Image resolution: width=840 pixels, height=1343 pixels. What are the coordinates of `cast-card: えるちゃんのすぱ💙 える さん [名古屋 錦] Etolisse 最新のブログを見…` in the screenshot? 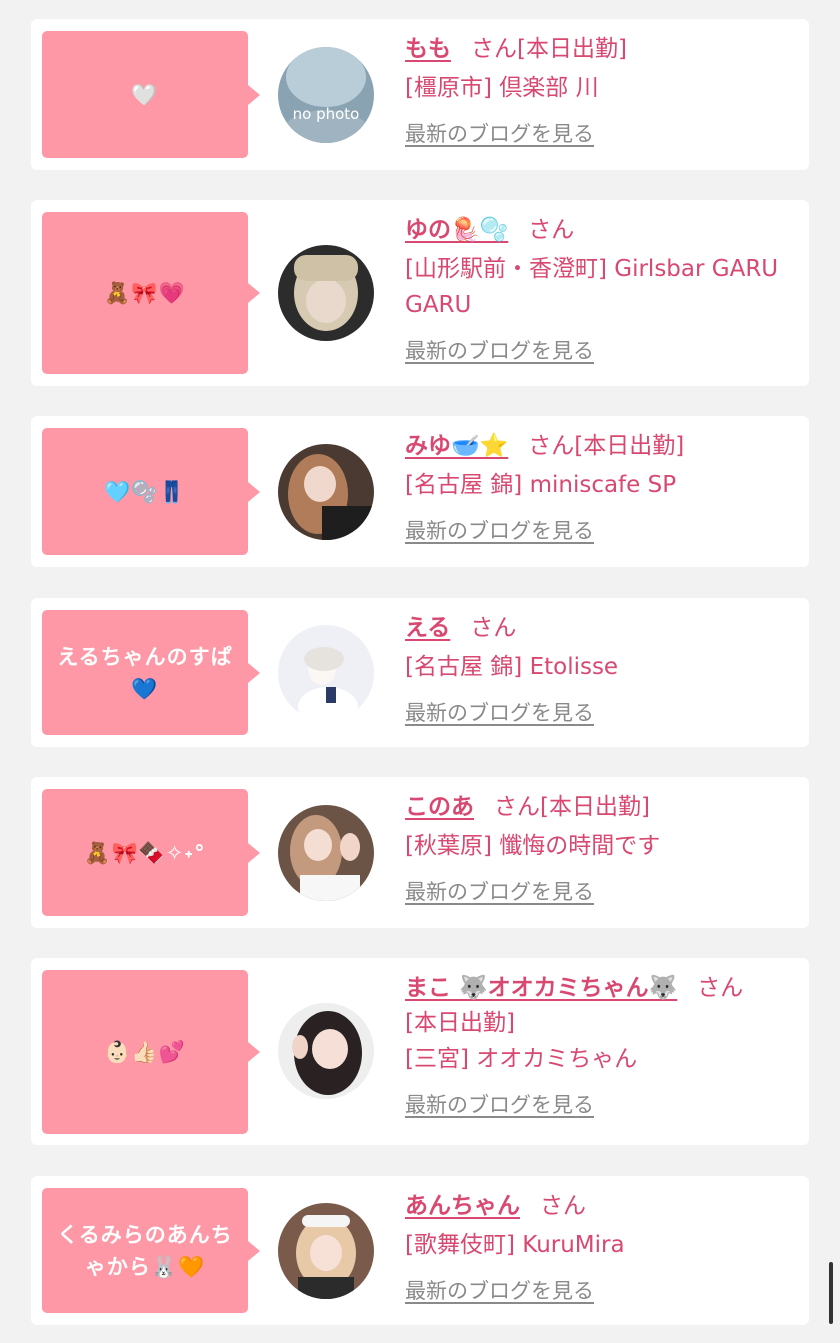 It's located at (420, 672).